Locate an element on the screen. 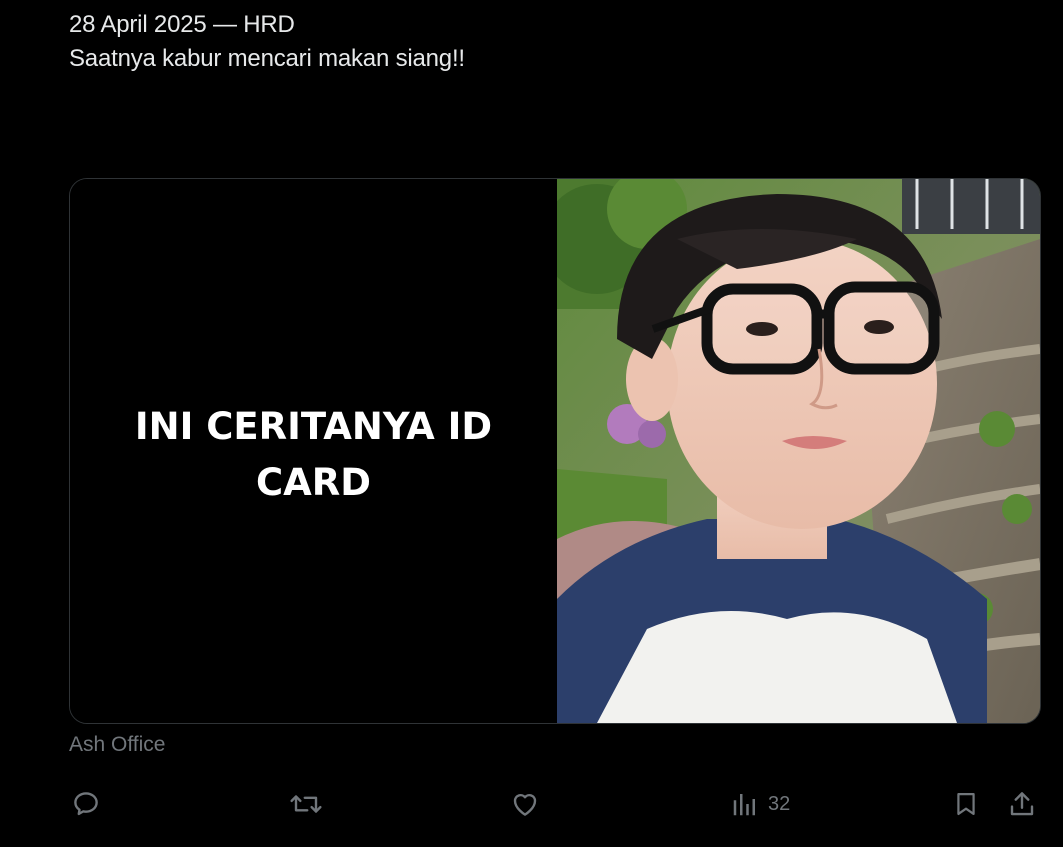 The height and width of the screenshot is (847, 1063). retweet-button is located at coordinates (306, 804).